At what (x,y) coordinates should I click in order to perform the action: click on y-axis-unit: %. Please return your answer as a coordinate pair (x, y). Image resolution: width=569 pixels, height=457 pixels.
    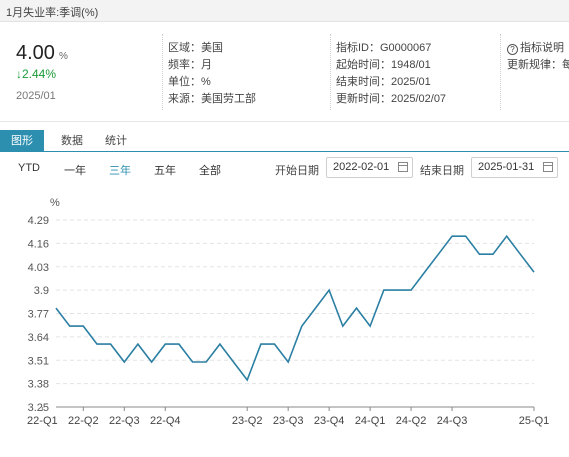
    Looking at the image, I should click on (55, 203).